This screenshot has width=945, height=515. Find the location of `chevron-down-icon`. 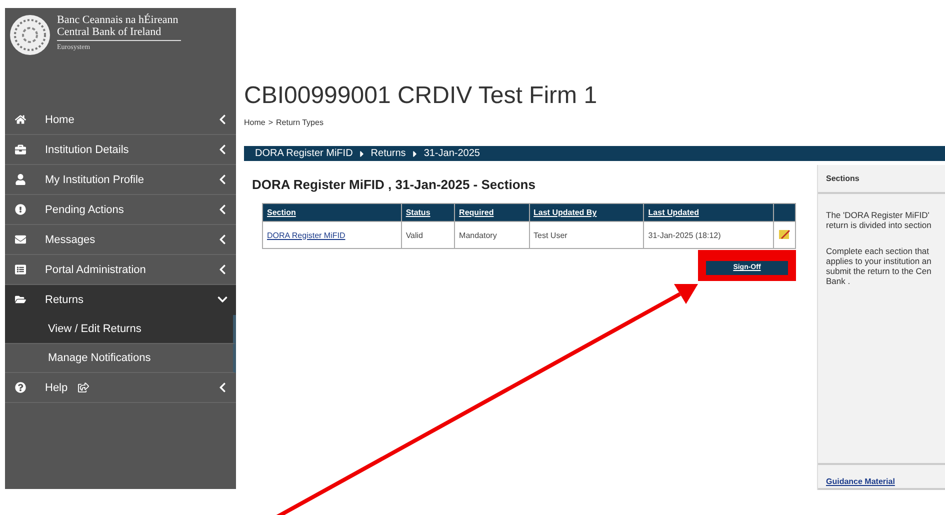

chevron-down-icon is located at coordinates (222, 299).